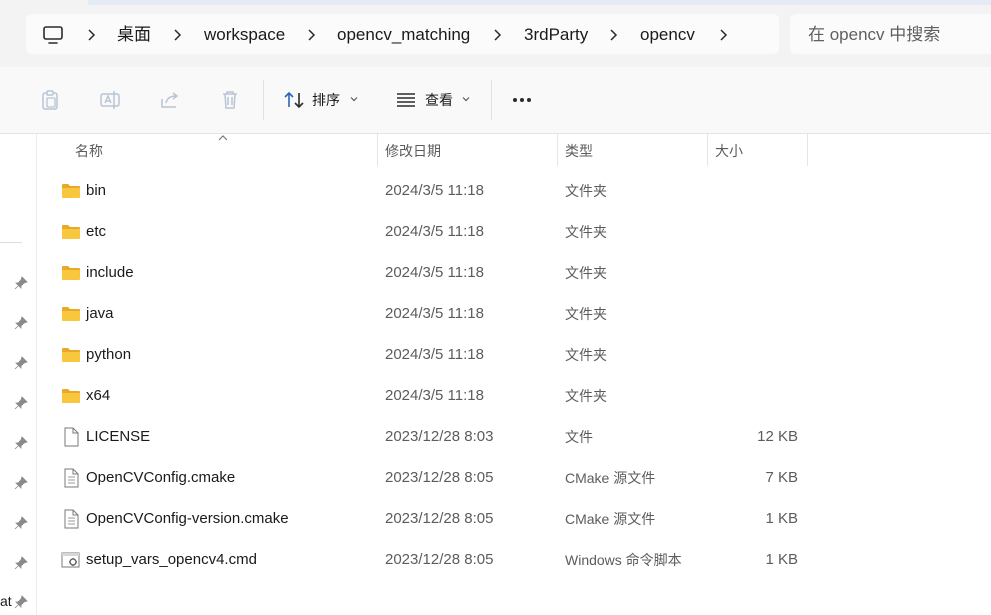 The image size is (991, 615). I want to click on toolbar-divider, so click(263, 100).